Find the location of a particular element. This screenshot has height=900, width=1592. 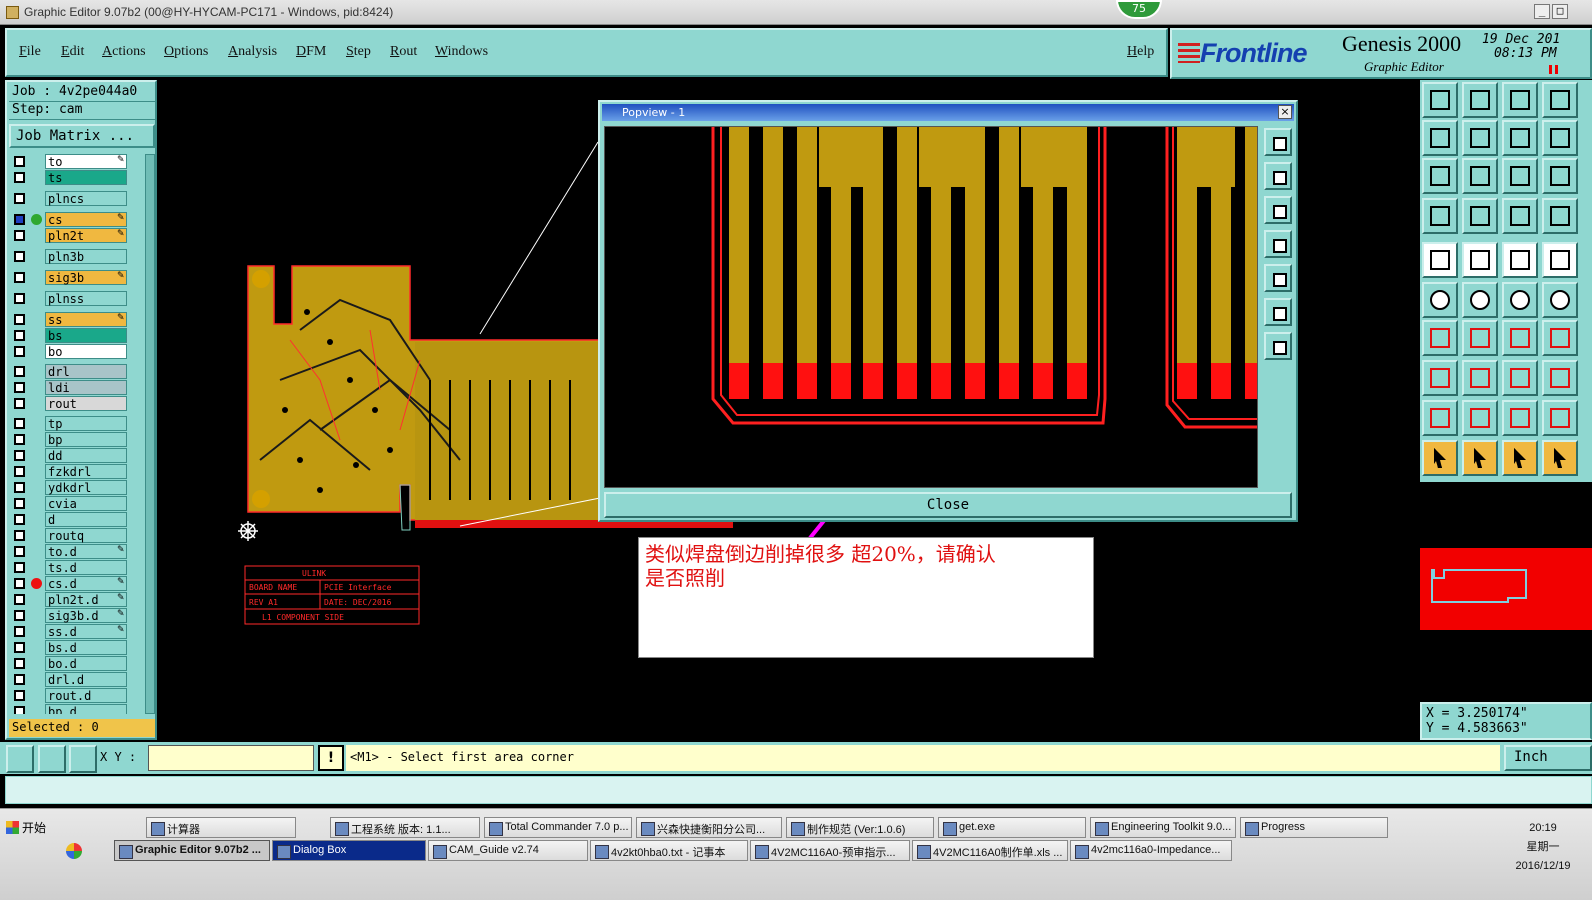

zoom-tool-icon is located at coordinates (1560, 100).